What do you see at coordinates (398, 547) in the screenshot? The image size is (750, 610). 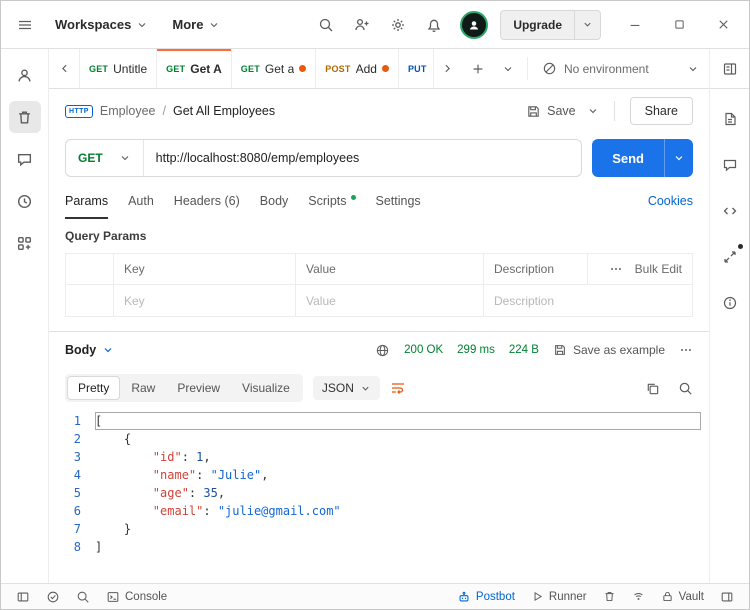 I see `code-line-content: ]` at bounding box center [398, 547].